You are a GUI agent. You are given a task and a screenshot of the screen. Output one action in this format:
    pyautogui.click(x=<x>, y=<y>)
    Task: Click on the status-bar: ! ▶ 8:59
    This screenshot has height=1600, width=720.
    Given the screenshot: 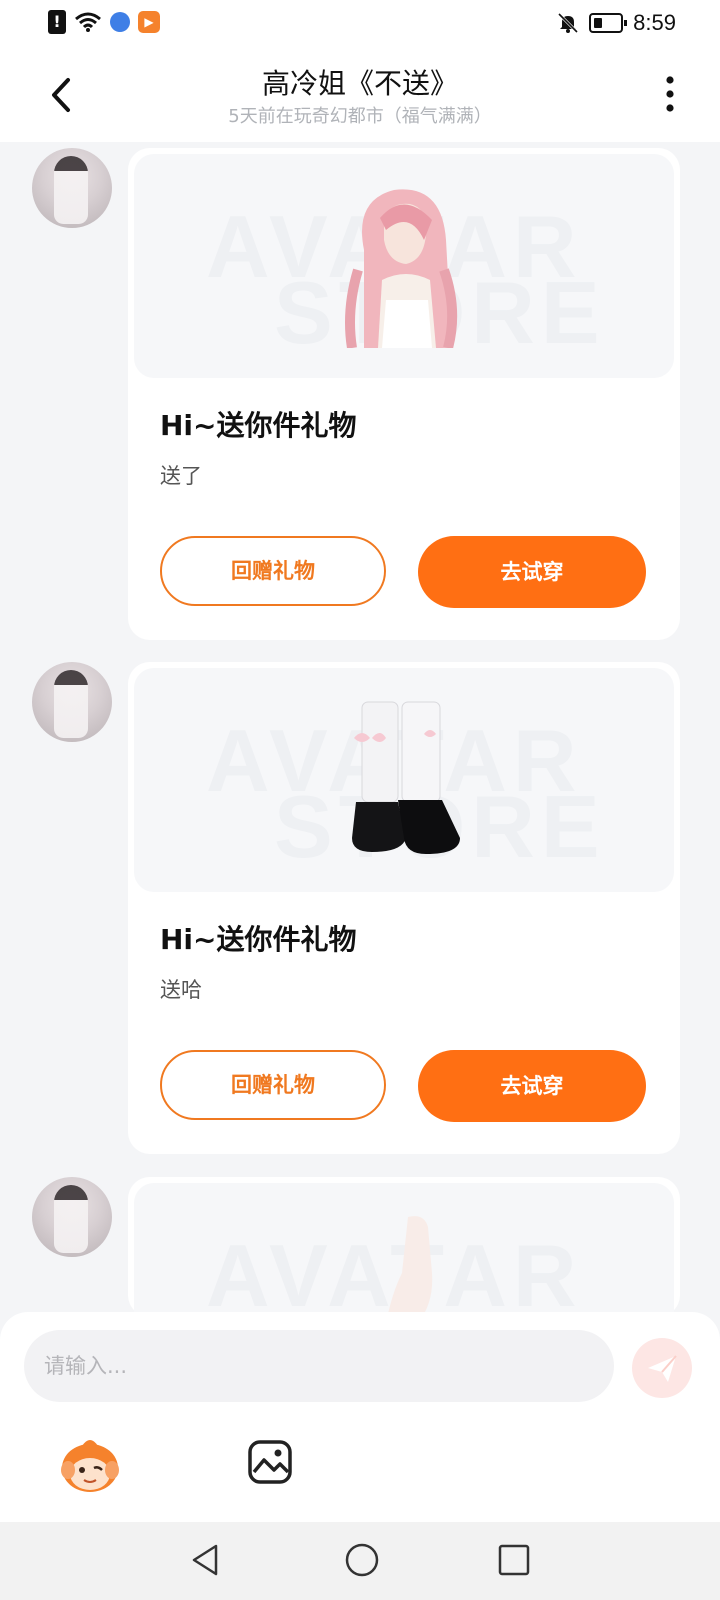 What is the action you would take?
    pyautogui.click(x=360, y=24)
    